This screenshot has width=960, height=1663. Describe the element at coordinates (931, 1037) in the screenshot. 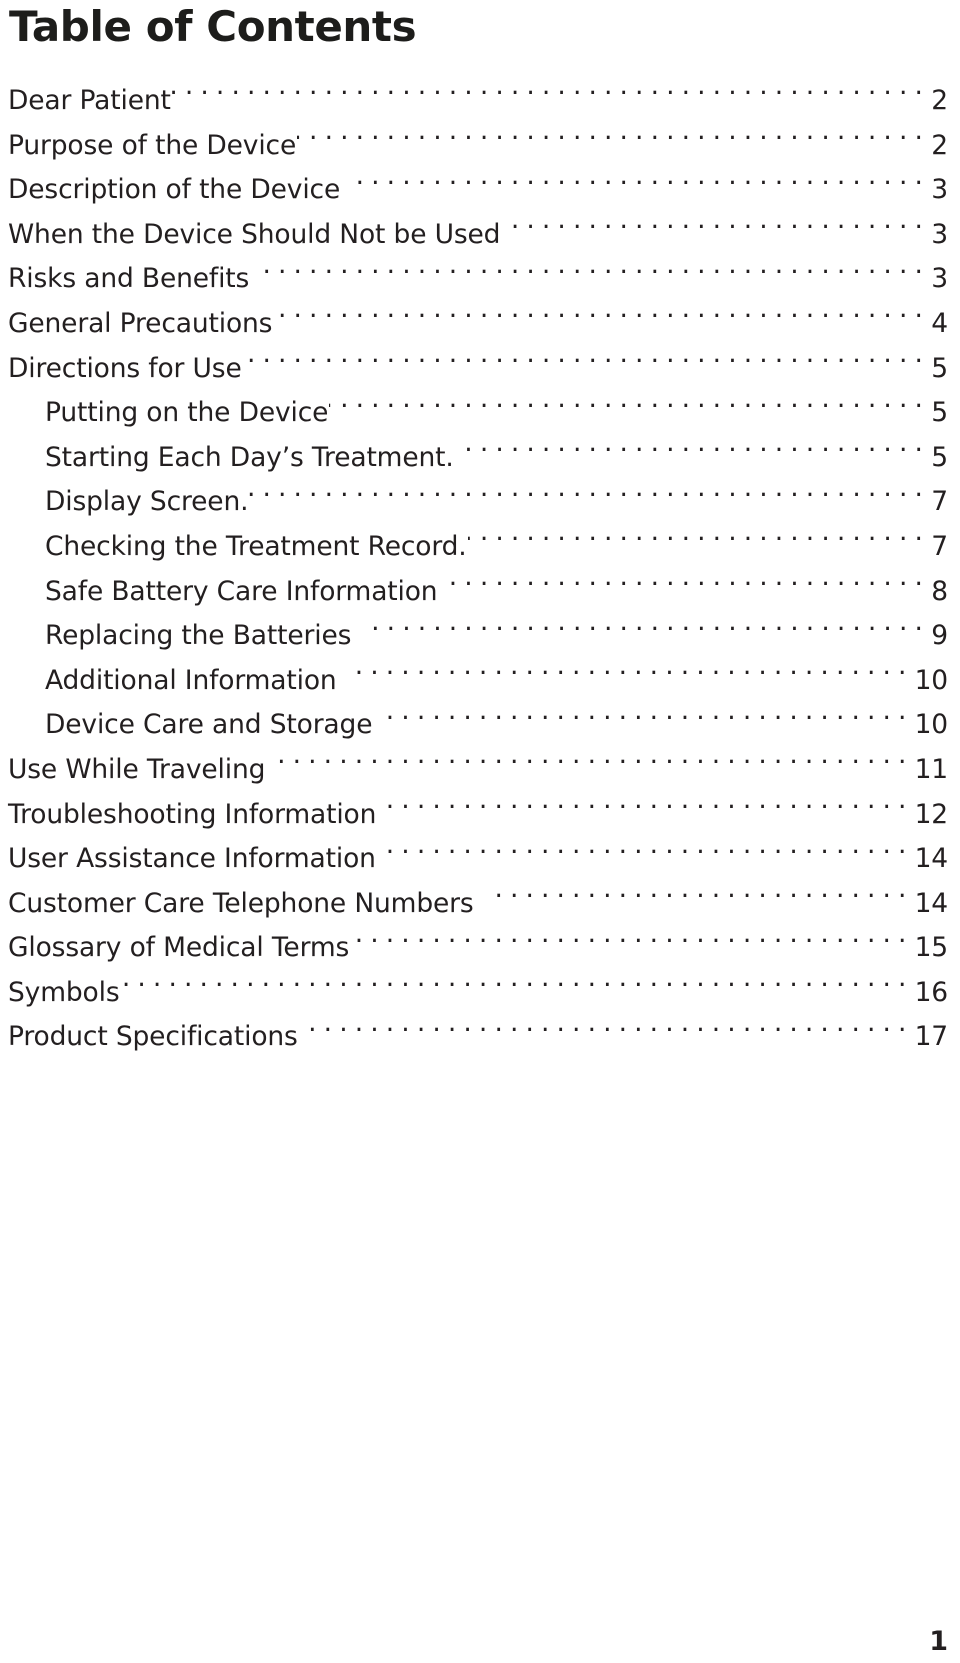

I see `toc-entry-page-number: 17` at that location.